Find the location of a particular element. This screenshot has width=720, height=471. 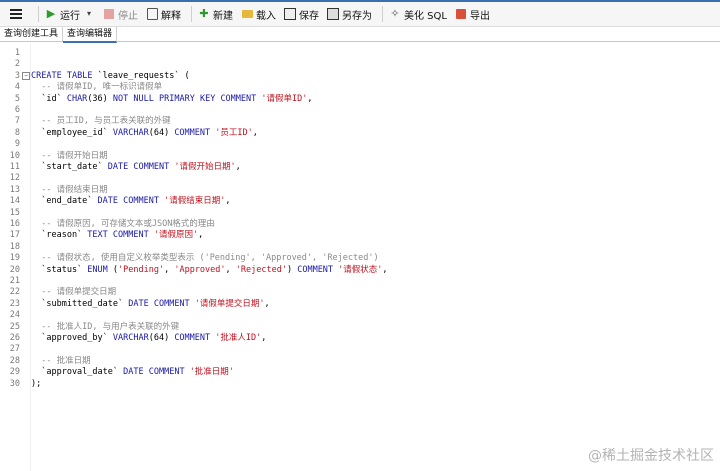

line-number: 7 is located at coordinates (17, 121).